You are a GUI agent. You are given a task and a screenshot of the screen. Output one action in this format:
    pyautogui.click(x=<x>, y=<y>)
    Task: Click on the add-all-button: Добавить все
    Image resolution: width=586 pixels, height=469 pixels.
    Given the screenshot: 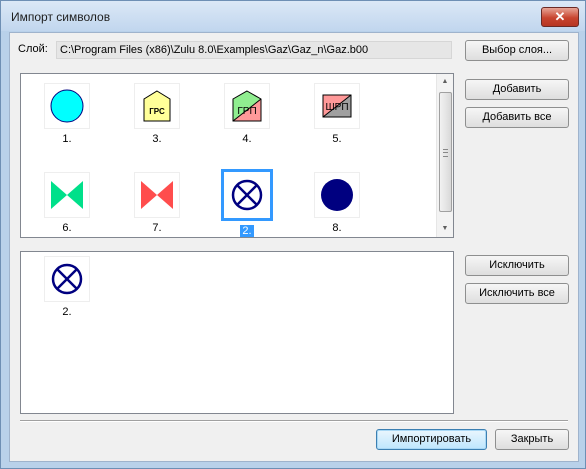 What is the action you would take?
    pyautogui.click(x=517, y=117)
    